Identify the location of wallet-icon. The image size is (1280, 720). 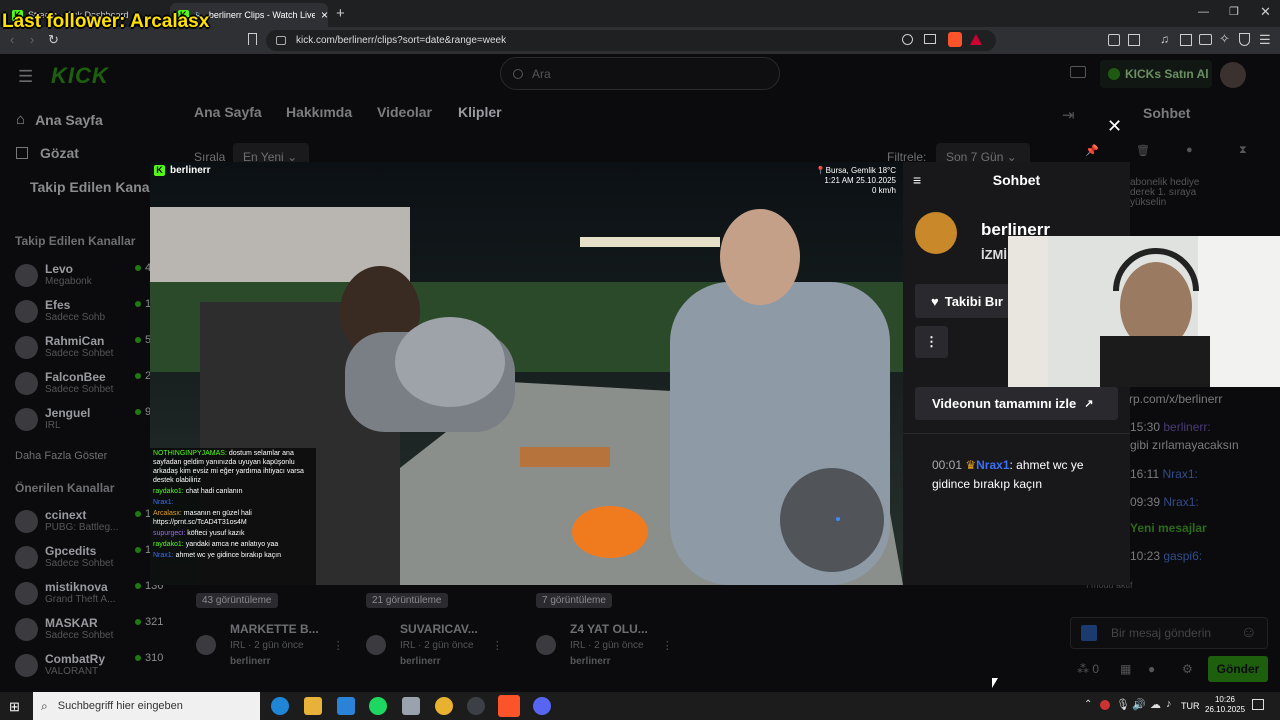
(1205, 39).